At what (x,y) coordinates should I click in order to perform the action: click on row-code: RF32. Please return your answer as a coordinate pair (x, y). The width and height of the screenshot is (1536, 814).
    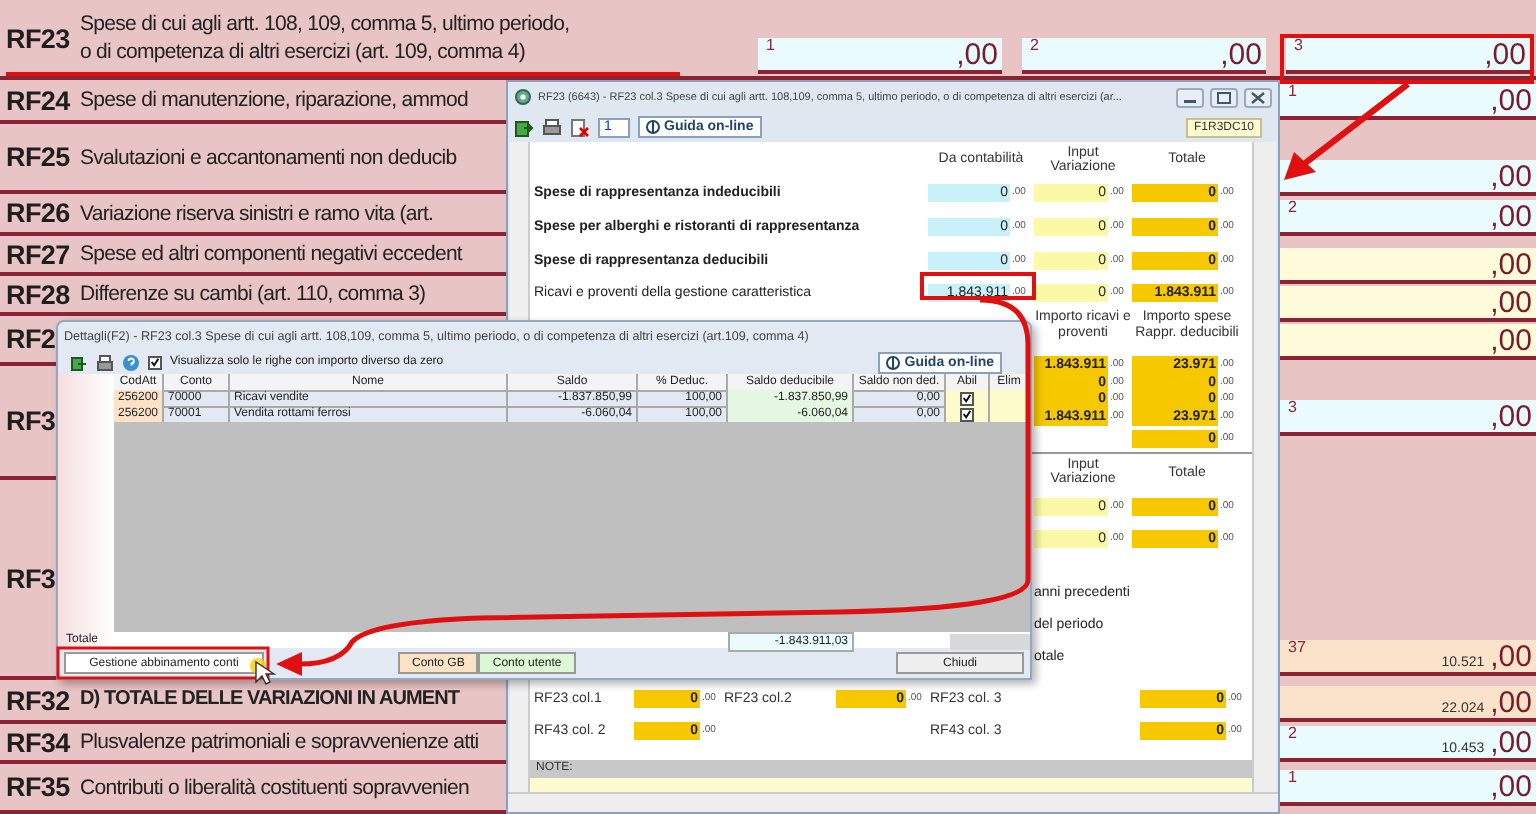
    Looking at the image, I should click on (39, 700).